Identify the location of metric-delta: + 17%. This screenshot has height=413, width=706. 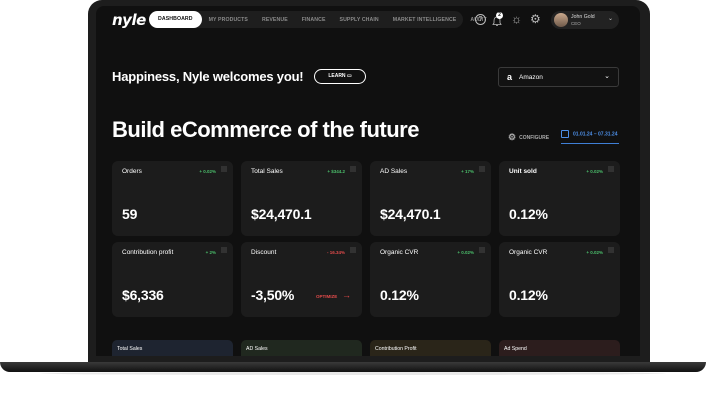
(467, 171).